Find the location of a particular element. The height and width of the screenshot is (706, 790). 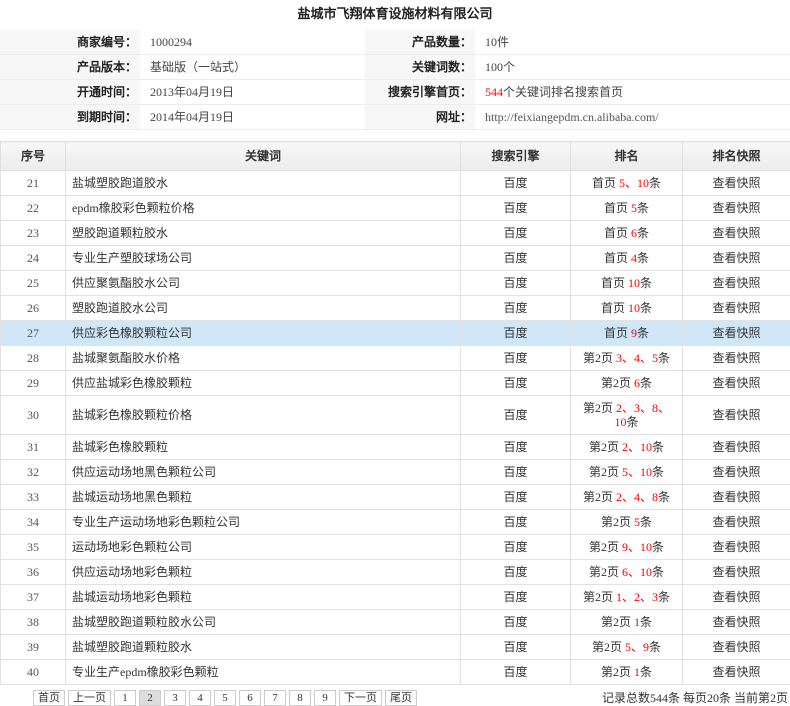

page-9-button: 9 is located at coordinates (325, 698).